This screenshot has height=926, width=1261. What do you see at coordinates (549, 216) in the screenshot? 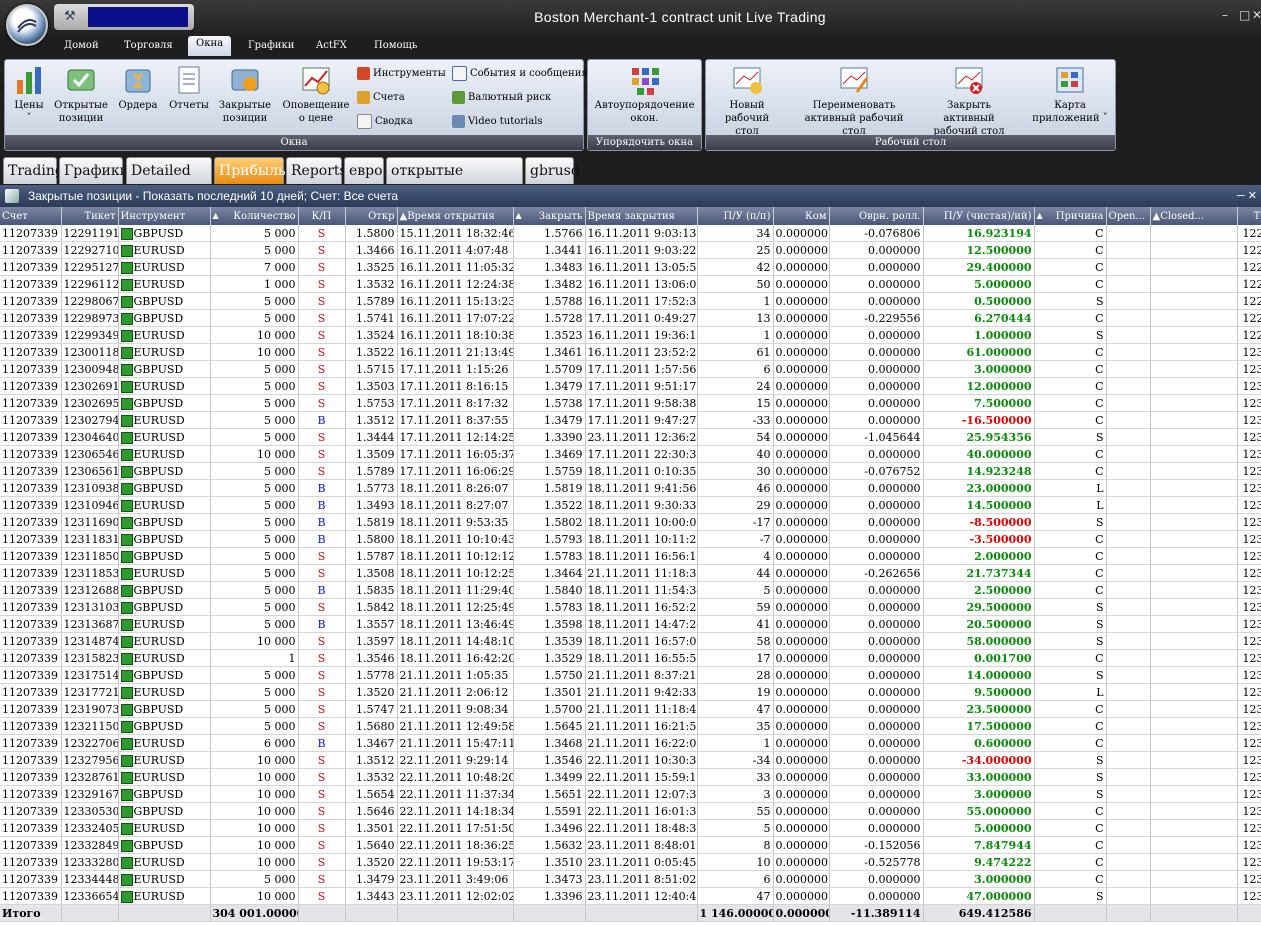
I see `column-header-close: ▲ Закрыть` at bounding box center [549, 216].